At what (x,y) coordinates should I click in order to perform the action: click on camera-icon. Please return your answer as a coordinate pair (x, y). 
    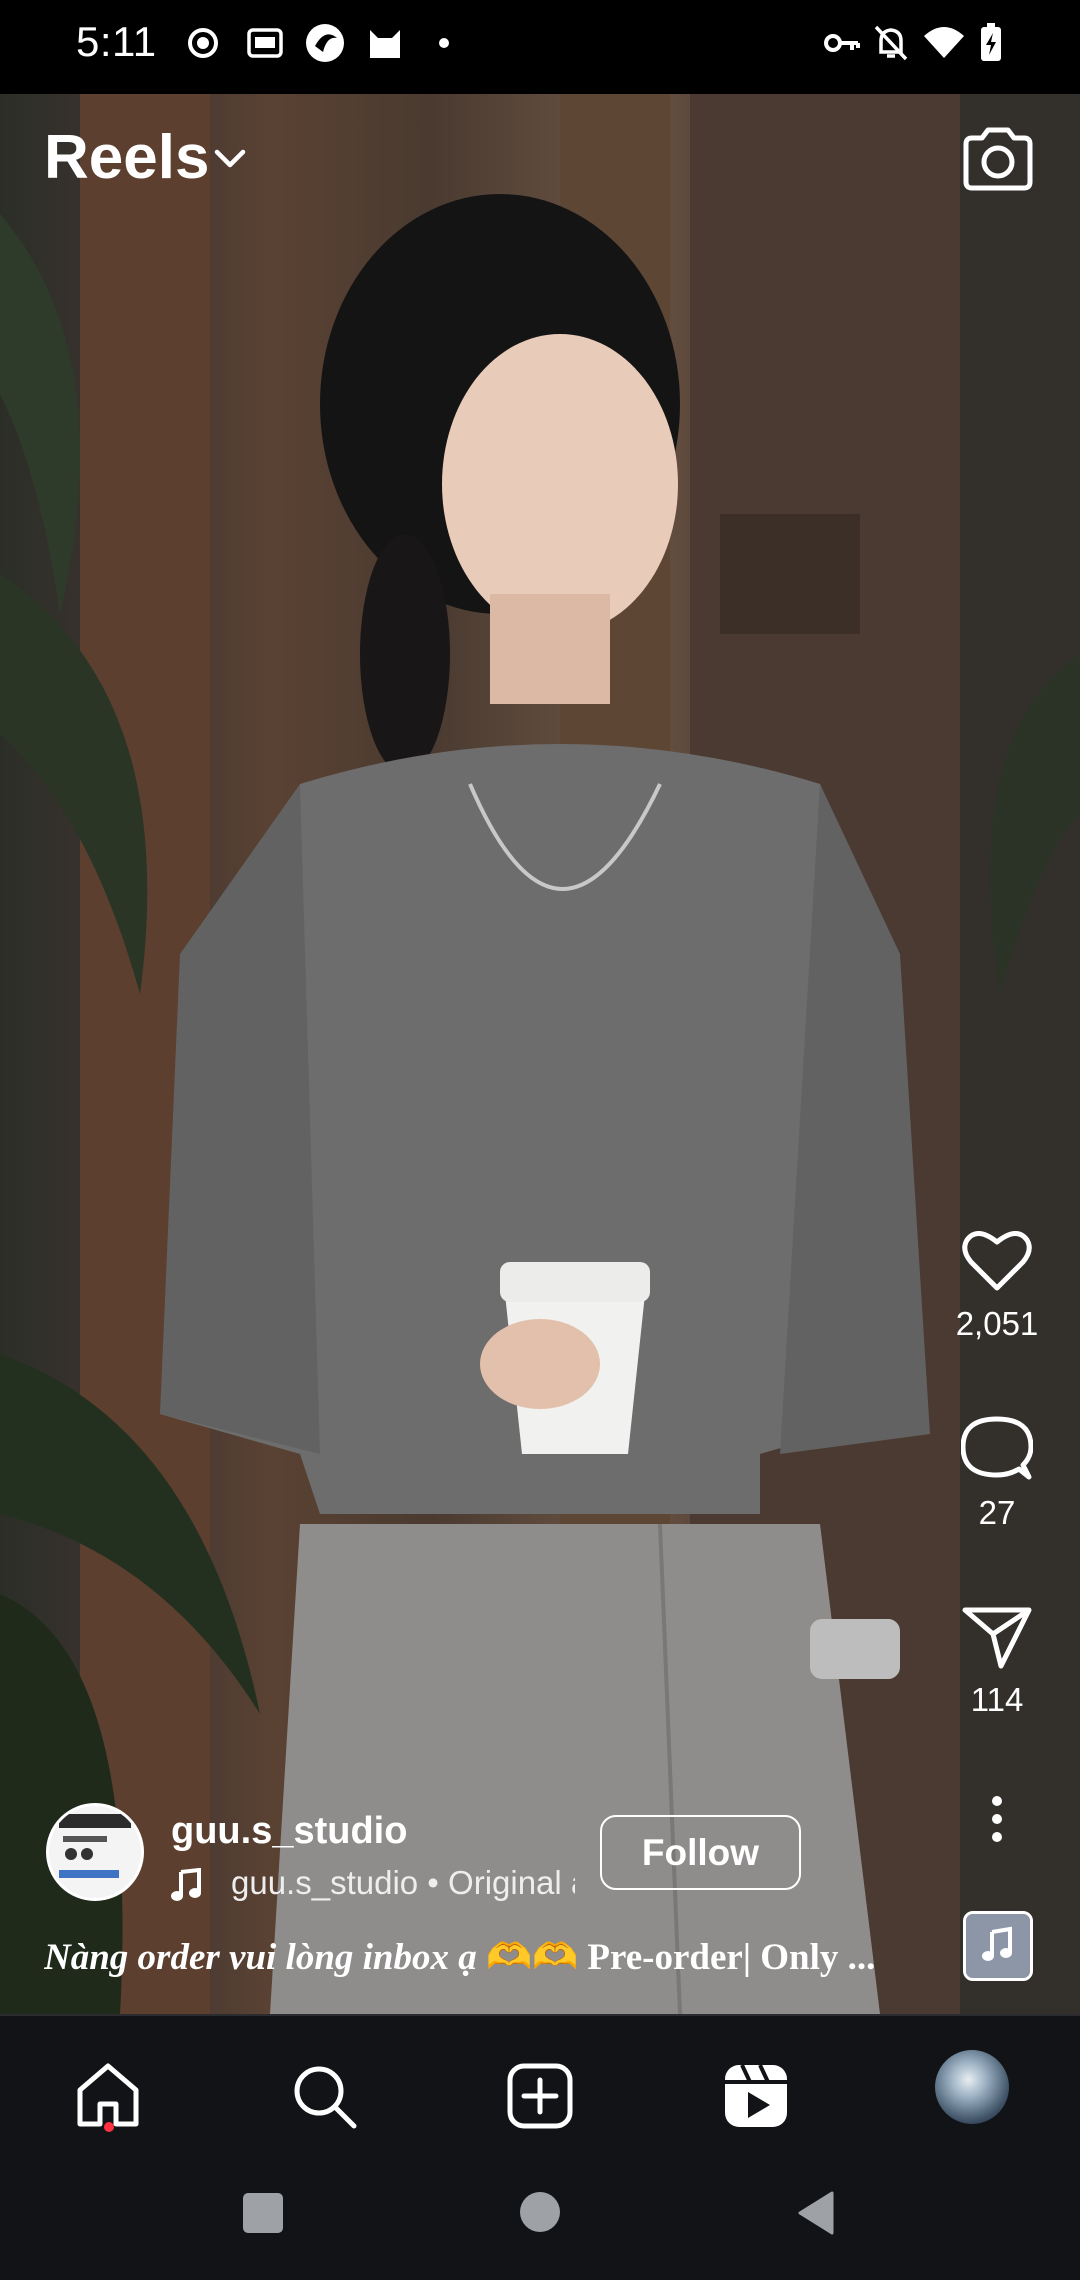
    Looking at the image, I should click on (998, 158).